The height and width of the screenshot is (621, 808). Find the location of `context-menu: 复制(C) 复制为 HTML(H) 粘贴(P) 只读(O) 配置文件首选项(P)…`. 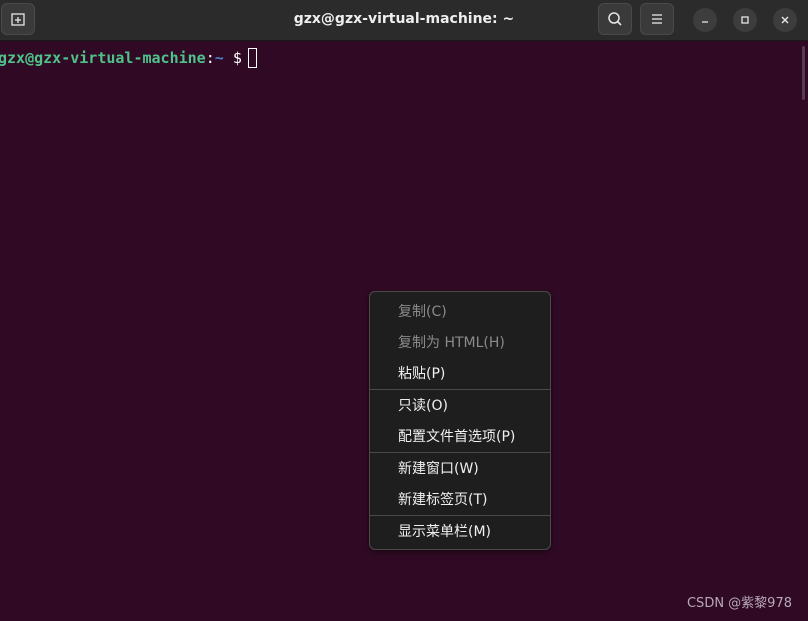

context-menu: 复制(C) 复制为 HTML(H) 粘贴(P) 只读(O) 配置文件首选项(P)… is located at coordinates (460, 420).